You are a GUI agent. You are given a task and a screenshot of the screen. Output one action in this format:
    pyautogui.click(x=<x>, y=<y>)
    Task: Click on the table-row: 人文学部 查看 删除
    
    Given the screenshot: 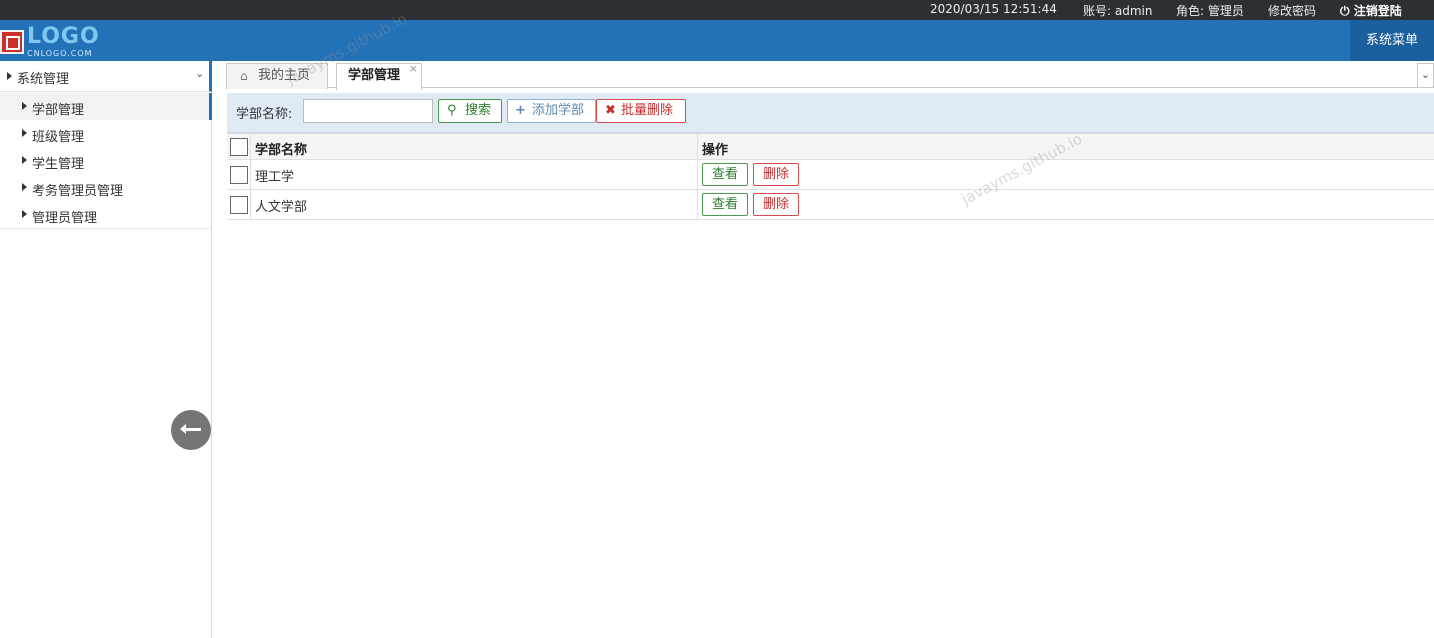 What is the action you would take?
    pyautogui.click(x=830, y=205)
    